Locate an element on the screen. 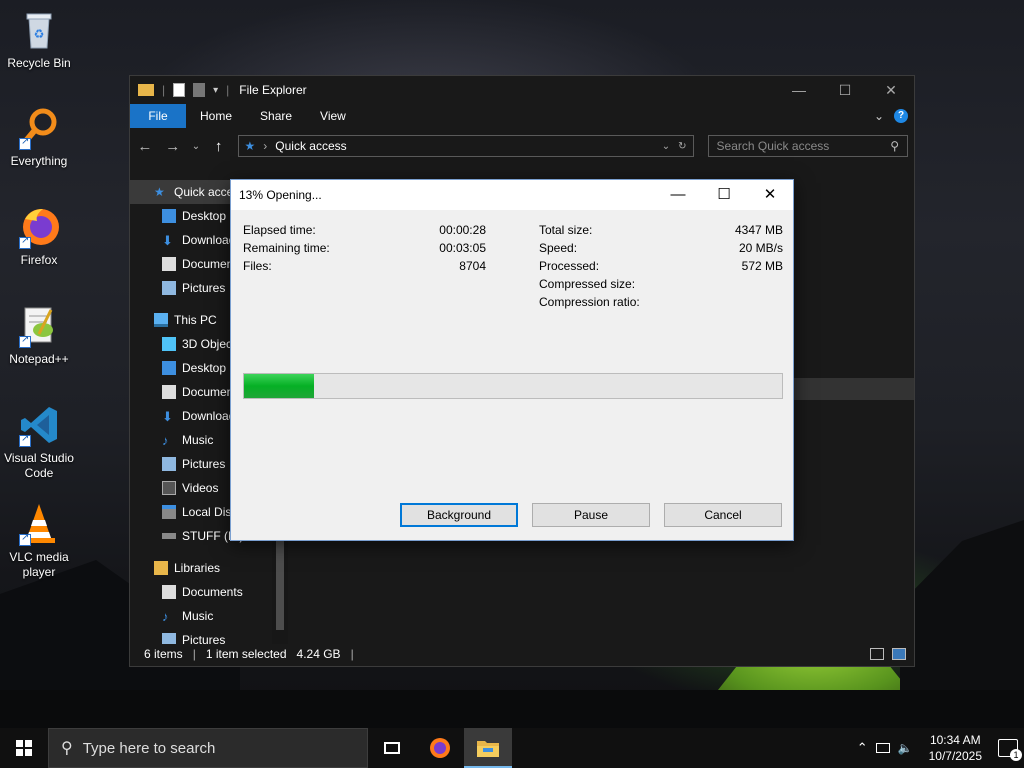 The height and width of the screenshot is (768, 1024). help-icon: ? is located at coordinates (901, 116).